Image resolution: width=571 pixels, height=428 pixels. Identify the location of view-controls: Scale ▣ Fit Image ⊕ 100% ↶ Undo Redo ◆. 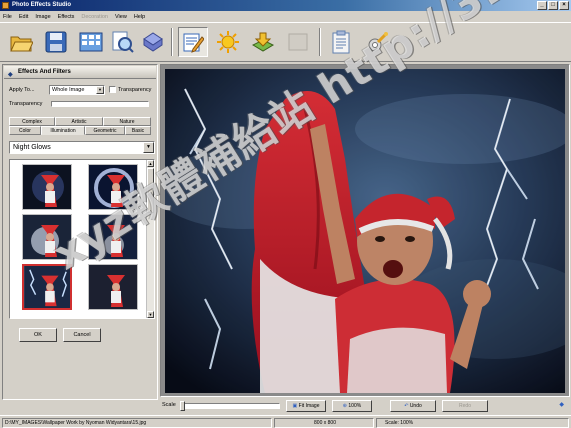
(365, 406).